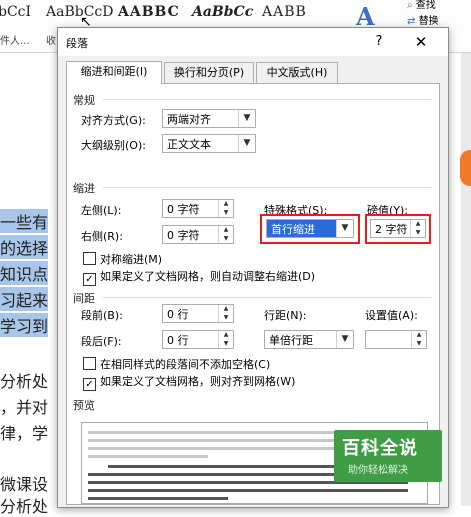 The image size is (471, 517). Describe the element at coordinates (465, 168) in the screenshot. I see `side-badge-icon` at that location.